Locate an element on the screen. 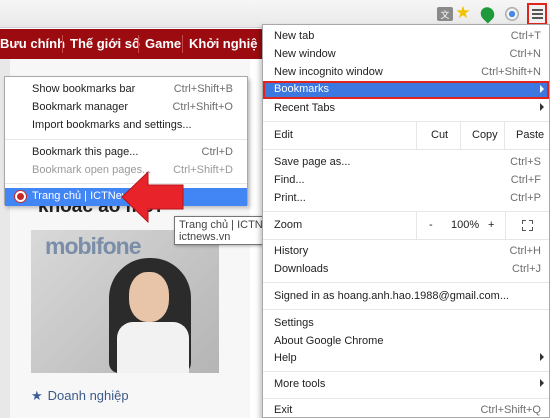  new-incognito-item: New incognito window Ctrl+Shift+N is located at coordinates (406, 73).